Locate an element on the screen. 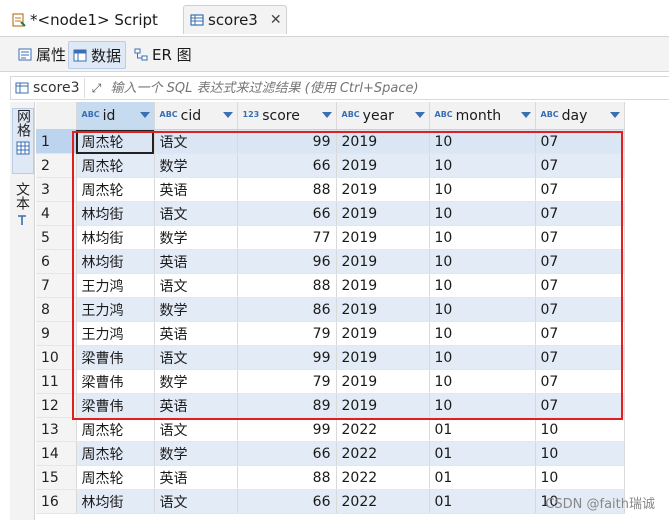  row-number: 3 is located at coordinates (56, 189).